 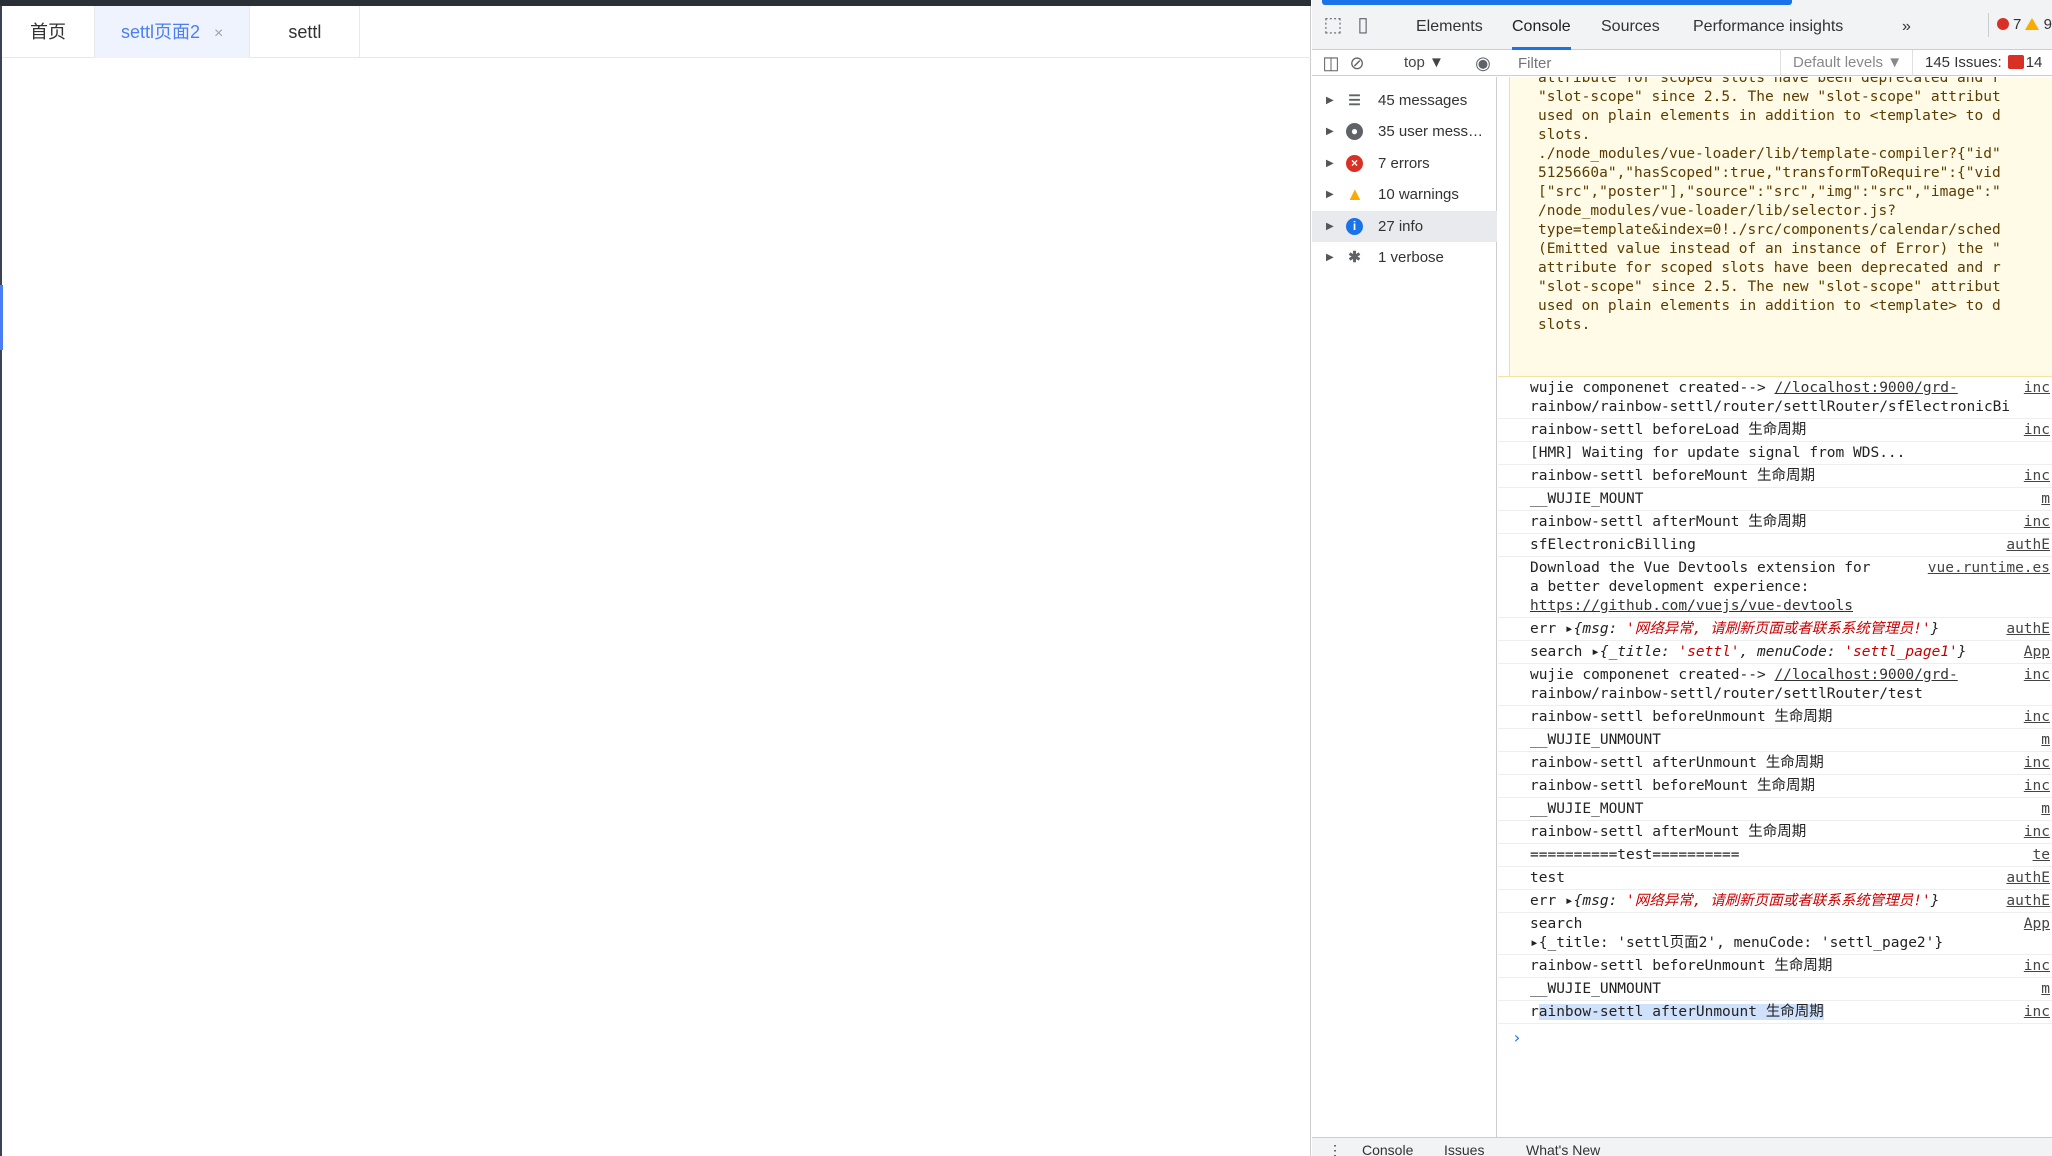 I want to click on issues-button: 145 Issues: 14, so click(x=1977, y=63).